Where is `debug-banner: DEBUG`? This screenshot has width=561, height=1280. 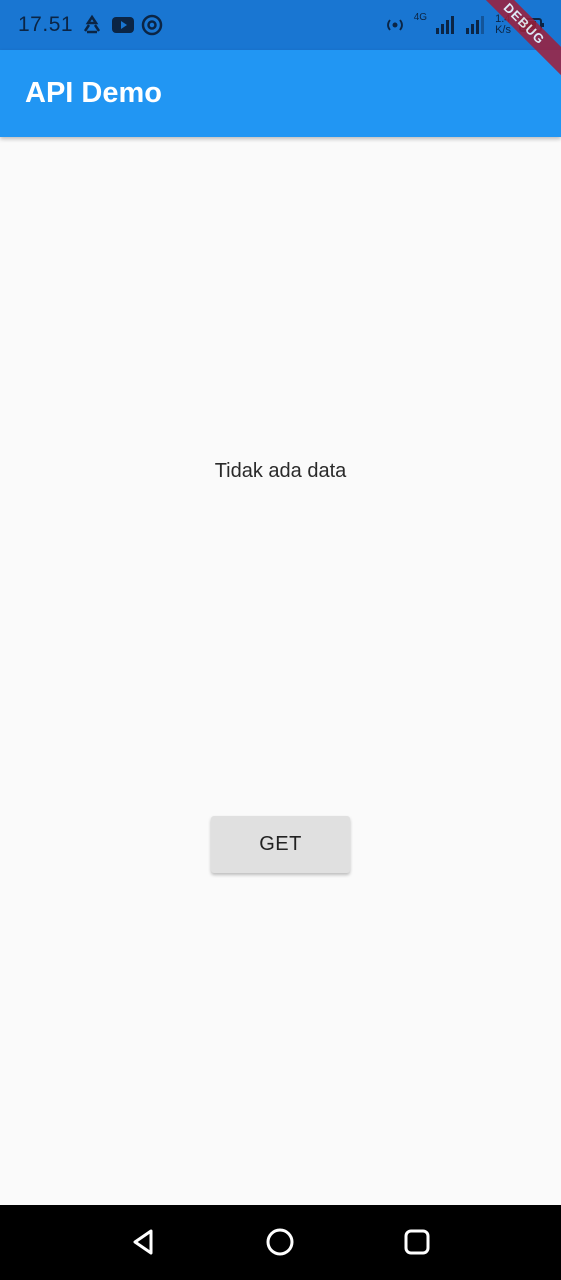 debug-banner: DEBUG is located at coordinates (516, 42).